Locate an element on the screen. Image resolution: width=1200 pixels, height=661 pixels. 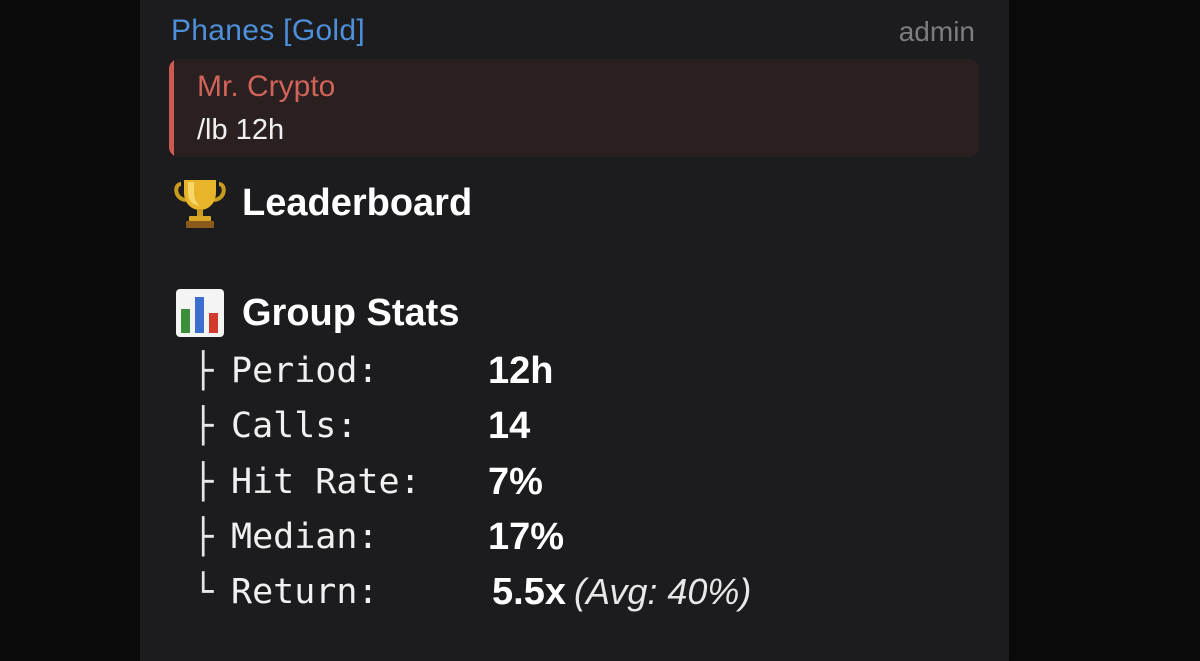
stat-value: 17% is located at coordinates (526, 536).